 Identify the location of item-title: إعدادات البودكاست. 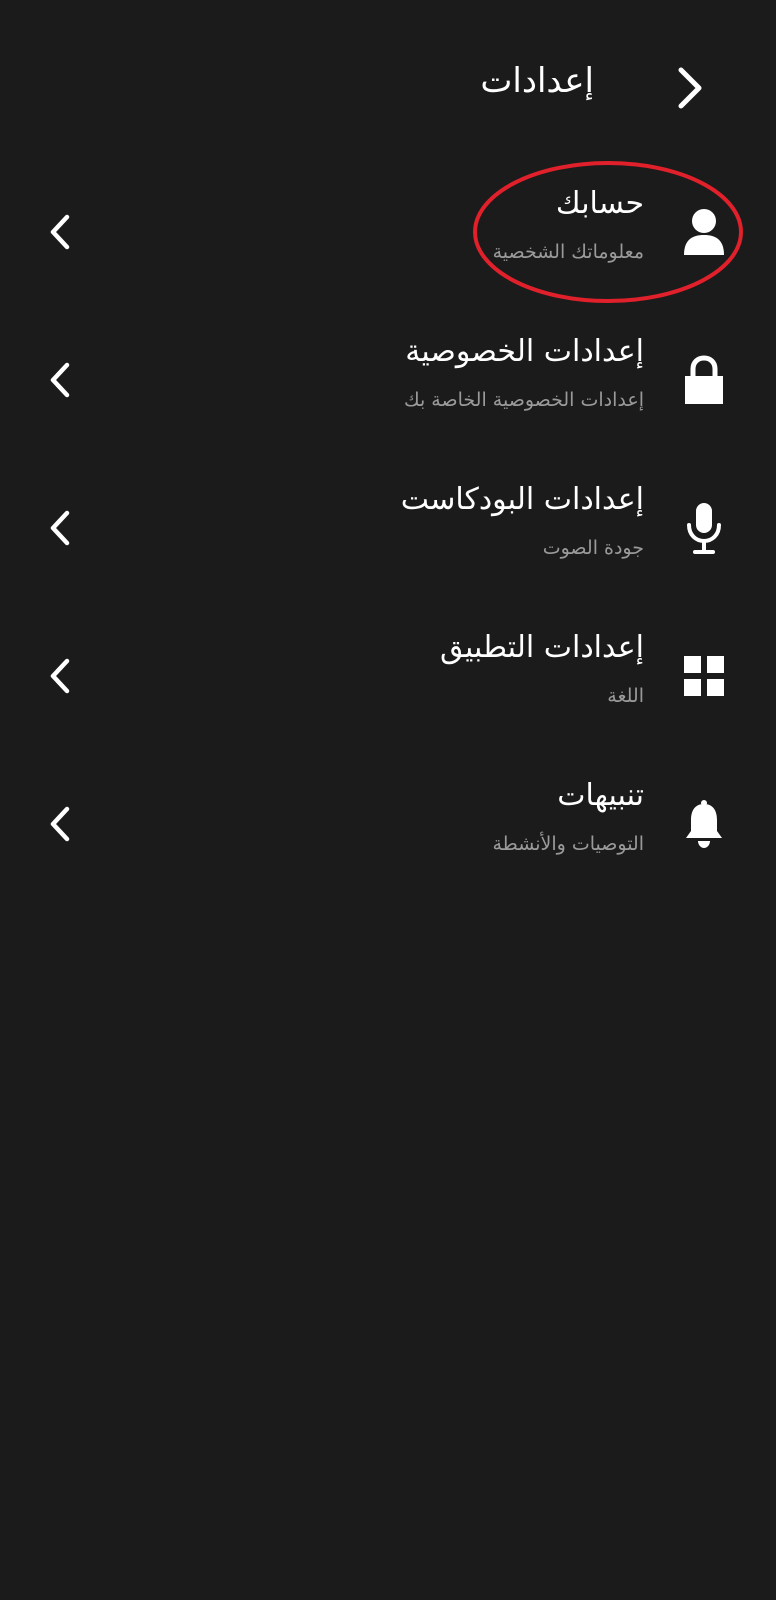
(522, 499).